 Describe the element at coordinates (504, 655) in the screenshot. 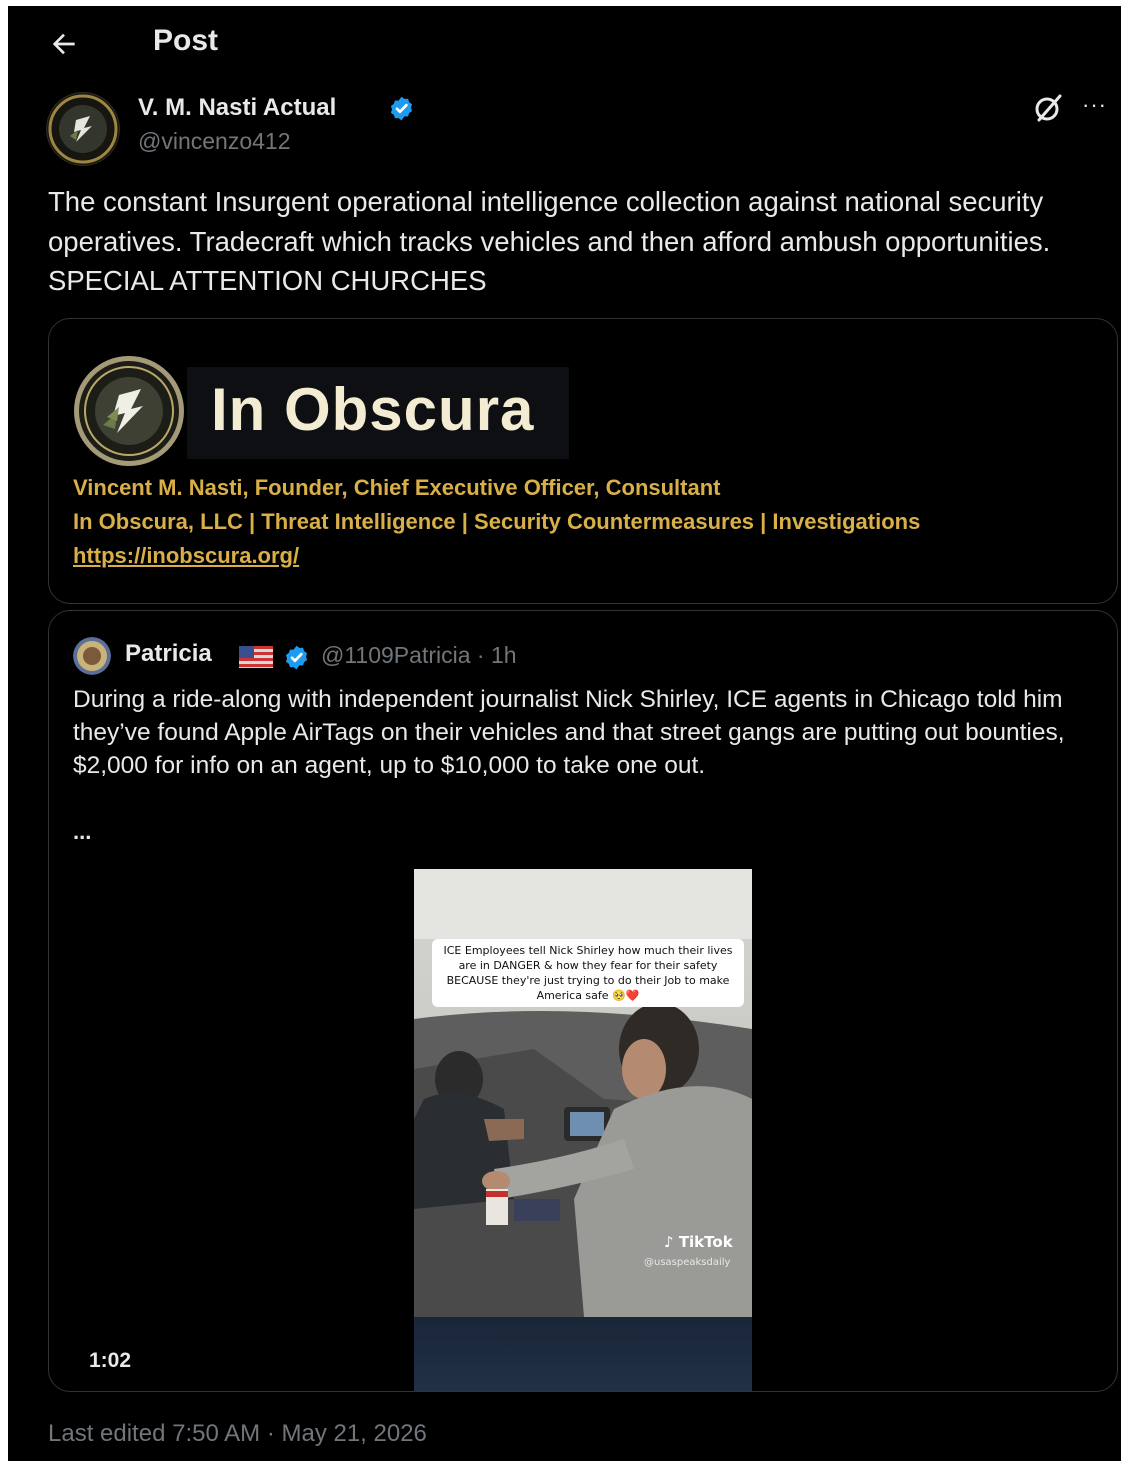

I see `quote-time: 1h` at that location.